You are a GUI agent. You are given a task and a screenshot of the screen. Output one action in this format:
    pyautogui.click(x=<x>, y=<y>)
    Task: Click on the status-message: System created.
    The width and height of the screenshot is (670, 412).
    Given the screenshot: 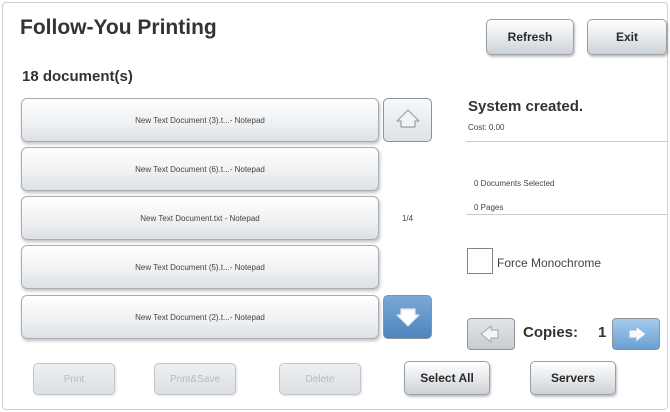 What is the action you would take?
    pyautogui.click(x=526, y=106)
    